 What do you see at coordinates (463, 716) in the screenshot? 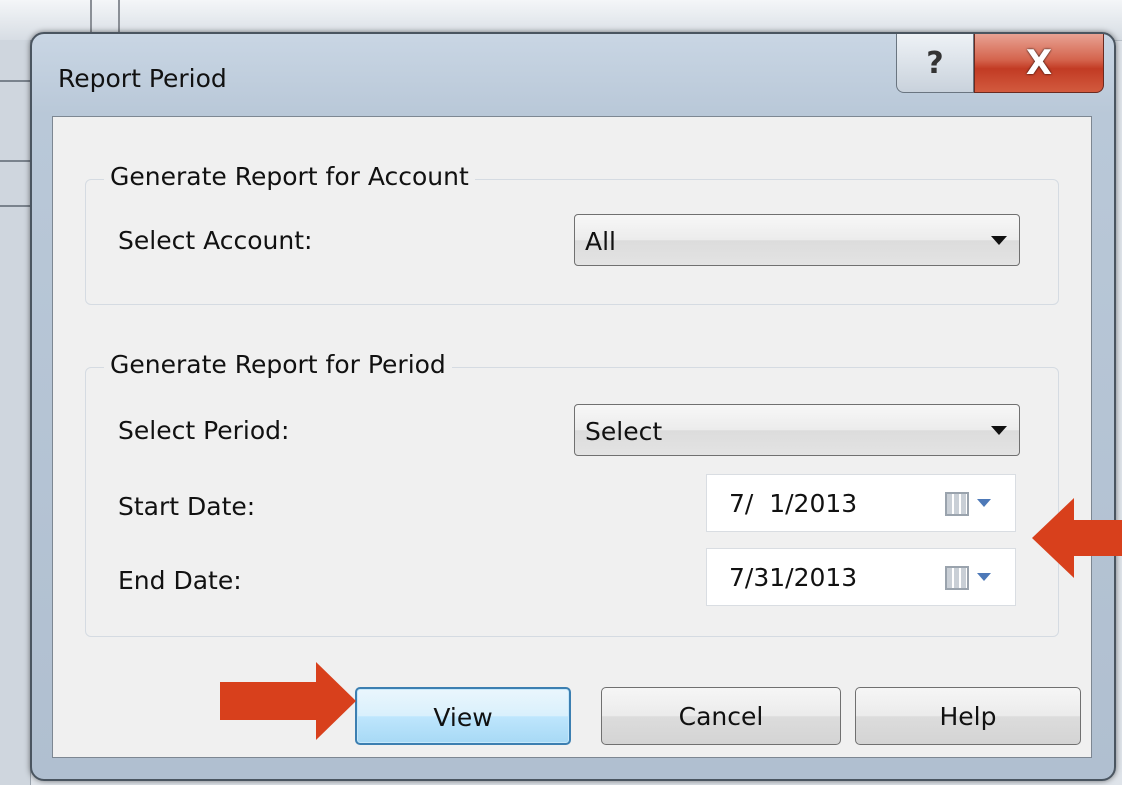
I see `view-button: View` at bounding box center [463, 716].